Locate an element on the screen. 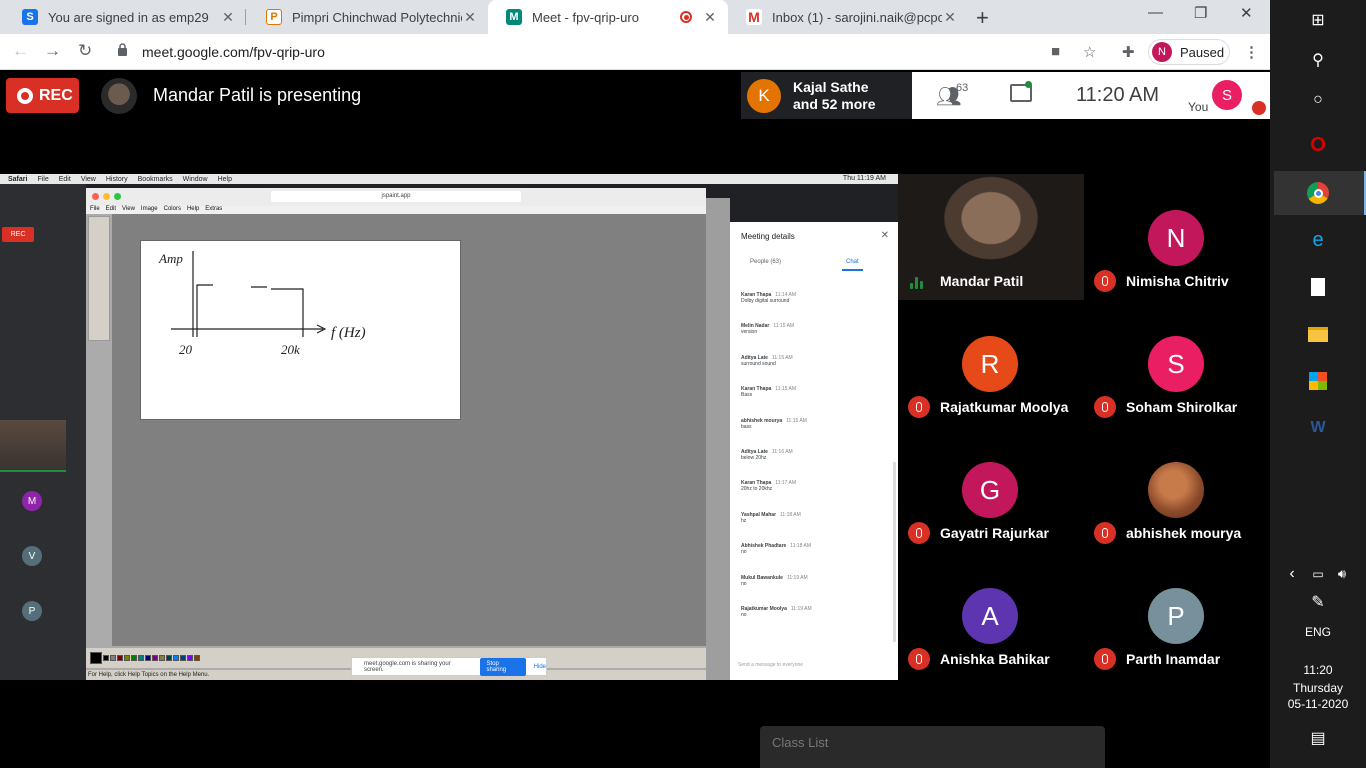 This screenshot has width=1366, height=768. chat-notification-dot is located at coordinates (1028, 84).